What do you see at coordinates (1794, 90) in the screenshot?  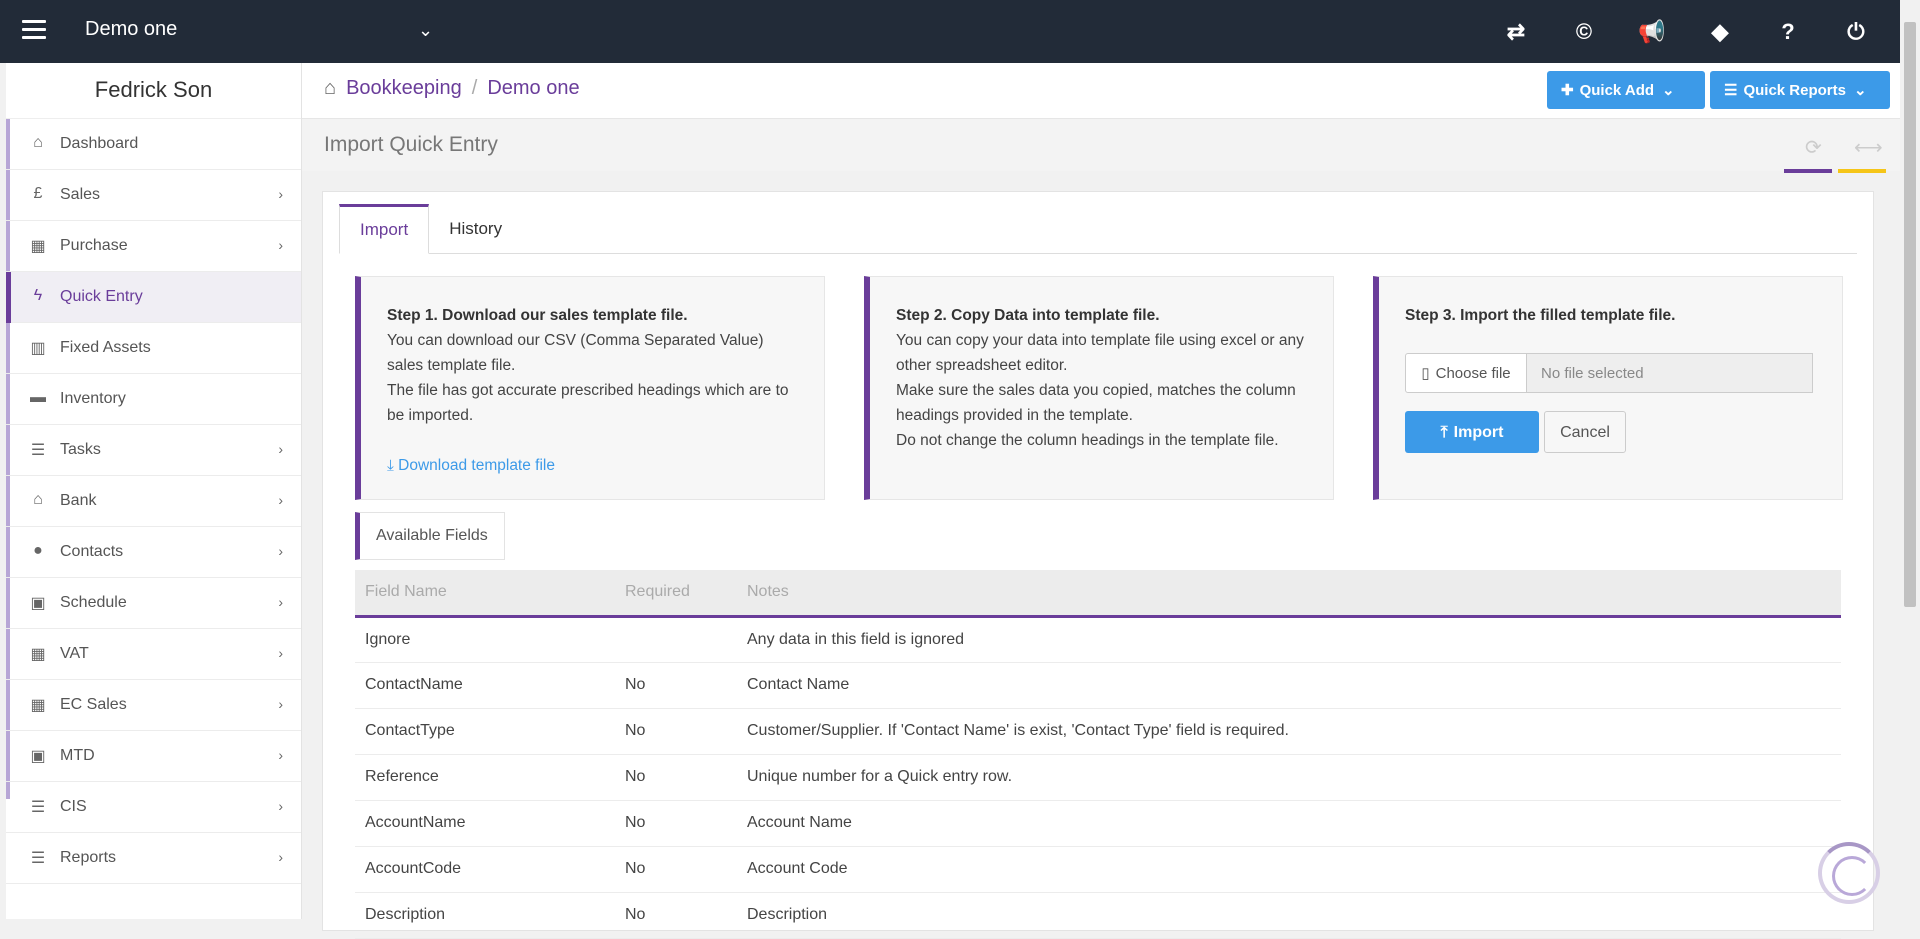 I see `quick-reports-label: Quick Reports` at bounding box center [1794, 90].